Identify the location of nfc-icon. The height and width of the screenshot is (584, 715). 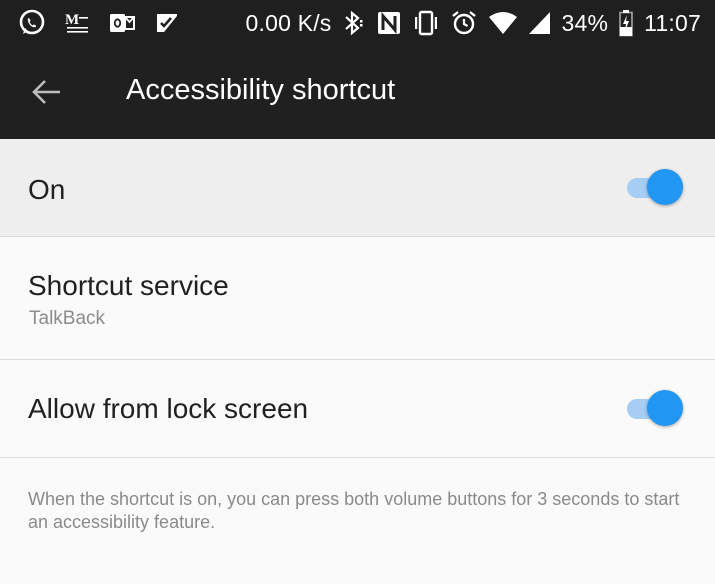
(389, 23).